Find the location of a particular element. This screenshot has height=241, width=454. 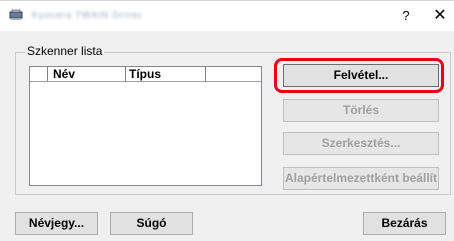

column-header-filler is located at coordinates (234, 74).